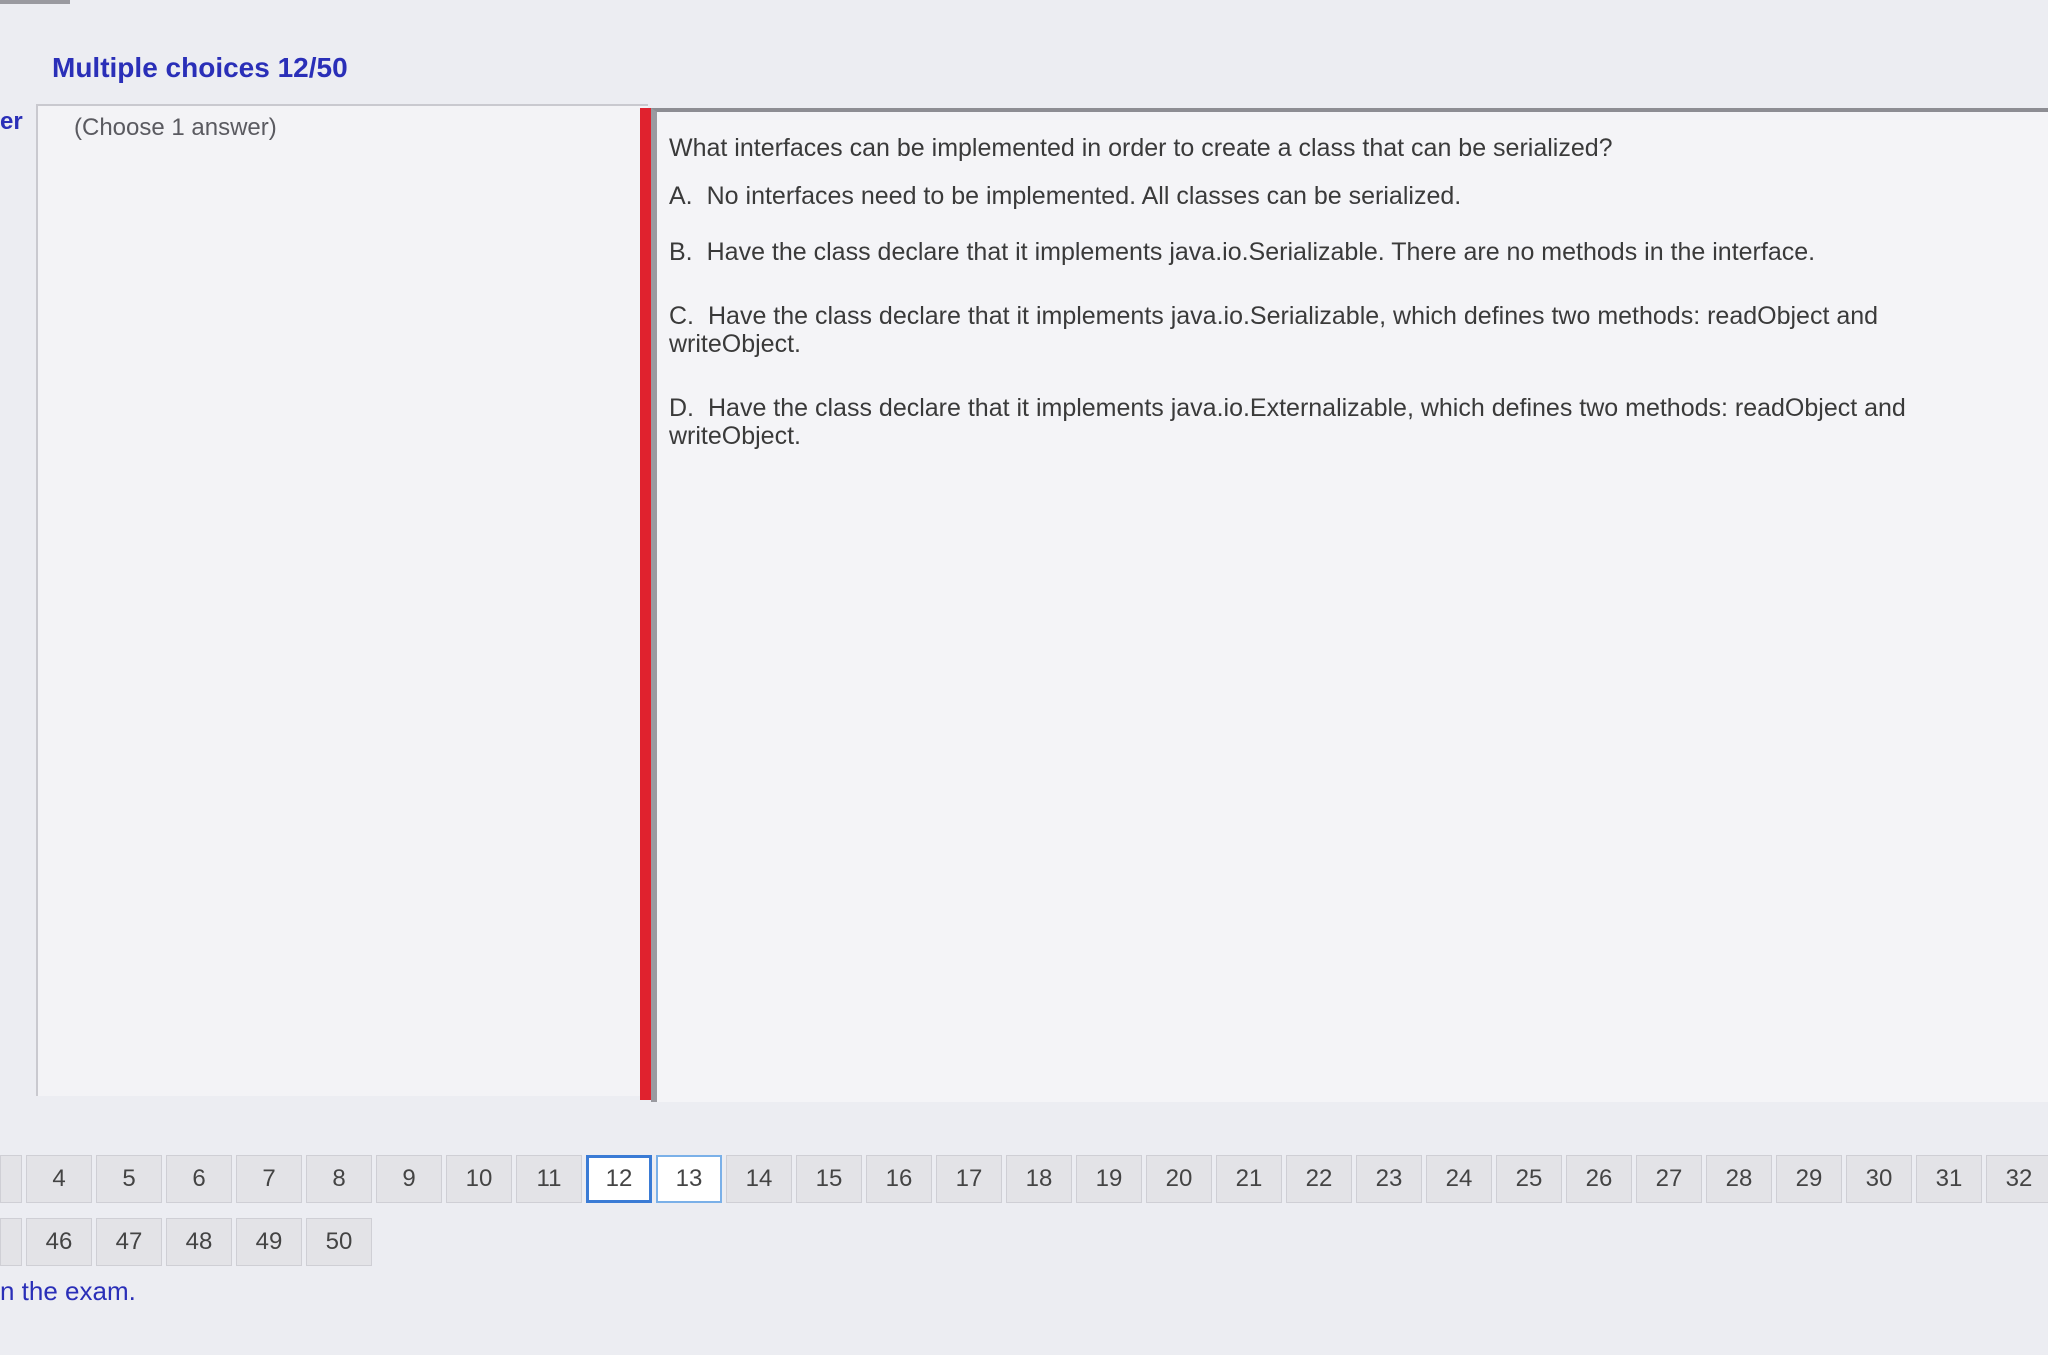  What do you see at coordinates (1529, 1179) in the screenshot?
I see `question-button-25: 25` at bounding box center [1529, 1179].